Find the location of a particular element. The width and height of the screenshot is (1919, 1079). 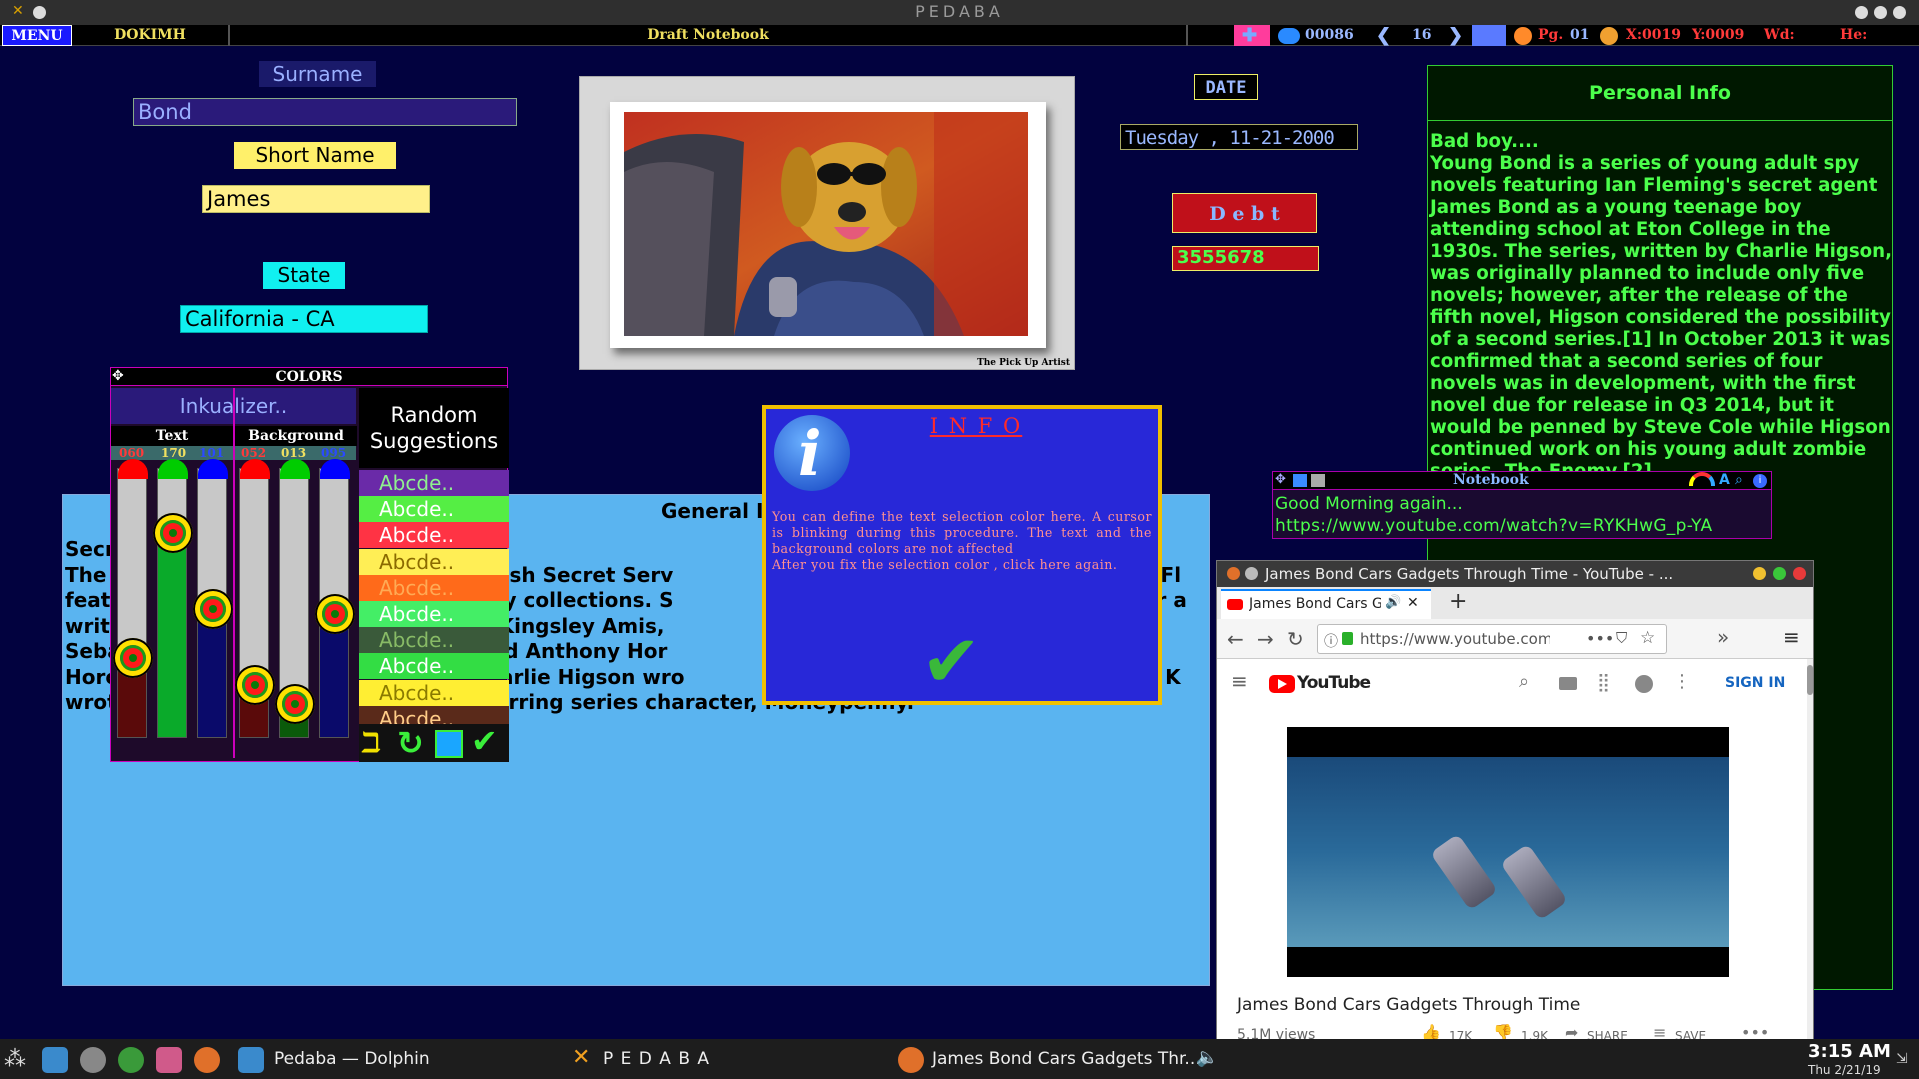

expand-icon is located at coordinates (1300, 480).